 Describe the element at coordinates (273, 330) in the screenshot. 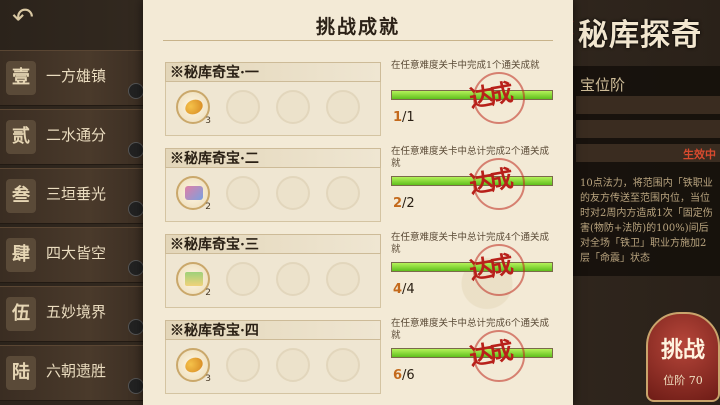

I see `achievement-name: ※秘库奇宝·四` at that location.